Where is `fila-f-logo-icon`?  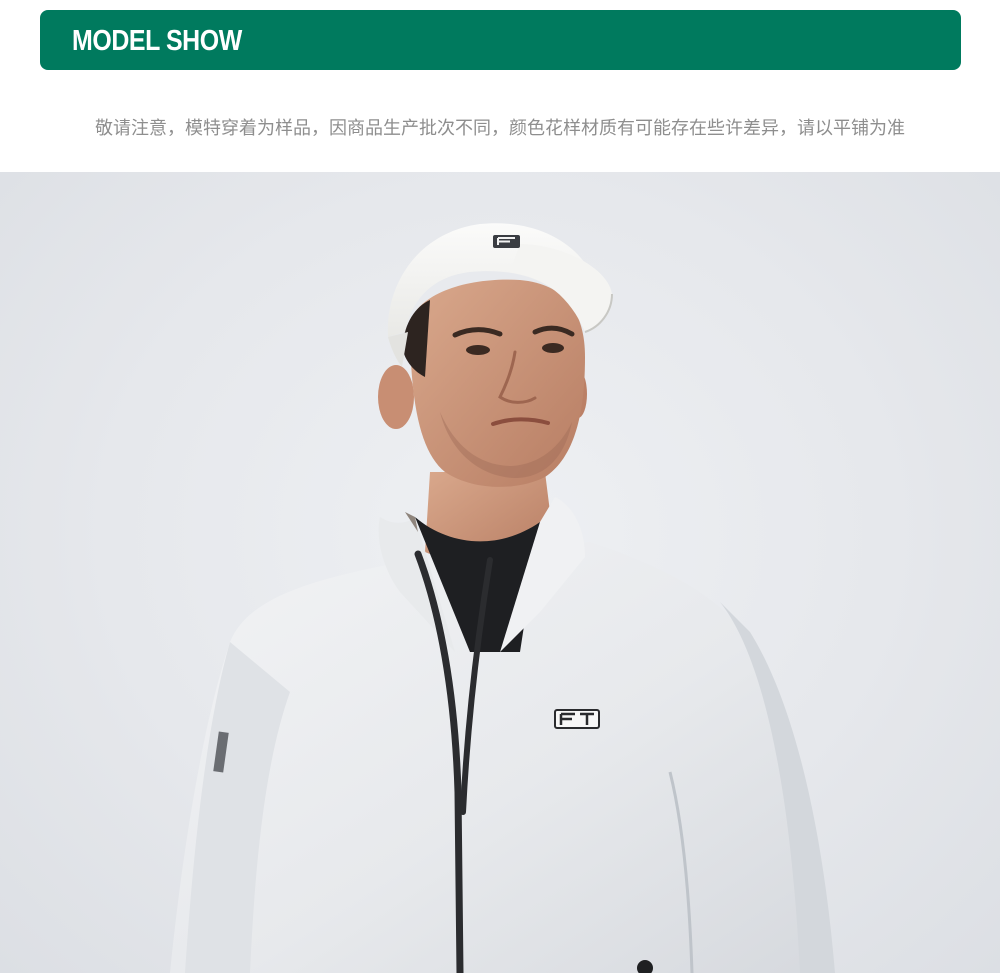 fila-f-logo-icon is located at coordinates (506, 241).